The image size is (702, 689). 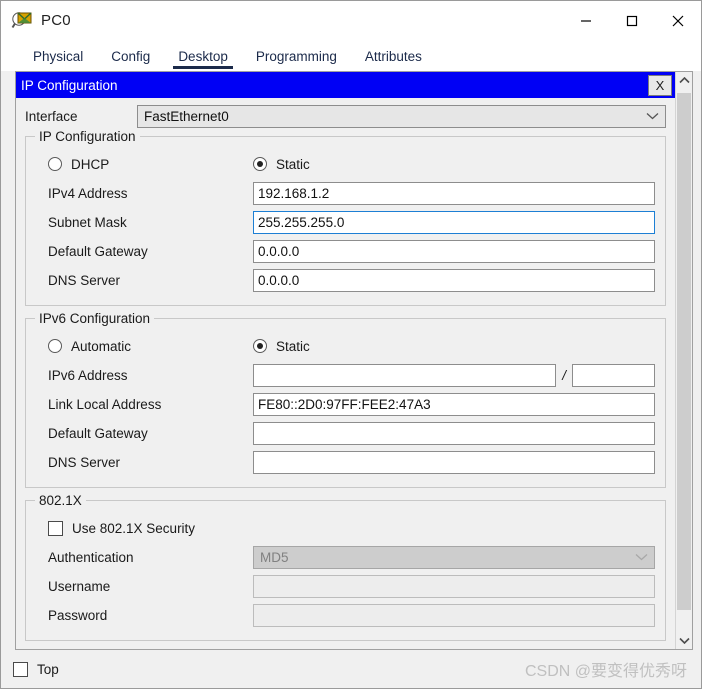 I want to click on ipv6-dns-server-label: DNS Server, so click(x=84, y=462).